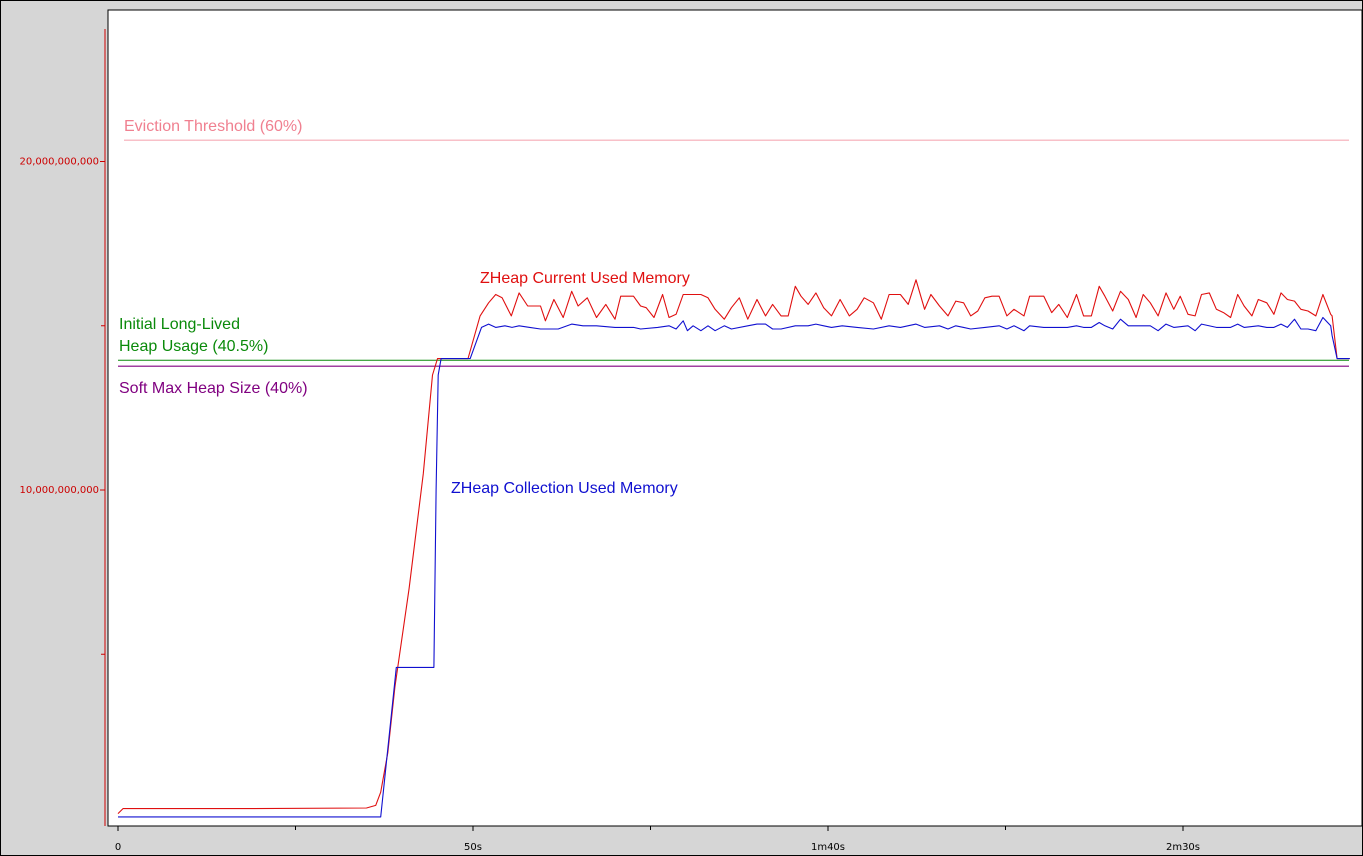  What do you see at coordinates (59, 490) in the screenshot?
I see `y-tick-label: 10,000,000,000` at bounding box center [59, 490].